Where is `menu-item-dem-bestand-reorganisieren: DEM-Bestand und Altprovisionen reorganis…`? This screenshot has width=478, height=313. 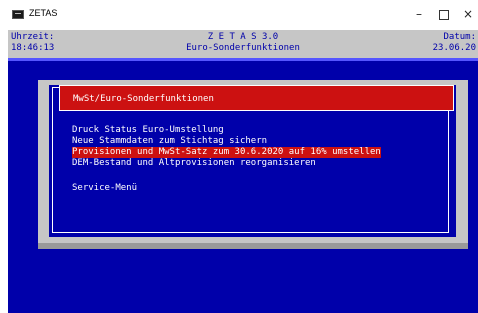 menu-item-dem-bestand-reorganisieren: DEM-Bestand und Altprovisionen reorganis… is located at coordinates (194, 163).